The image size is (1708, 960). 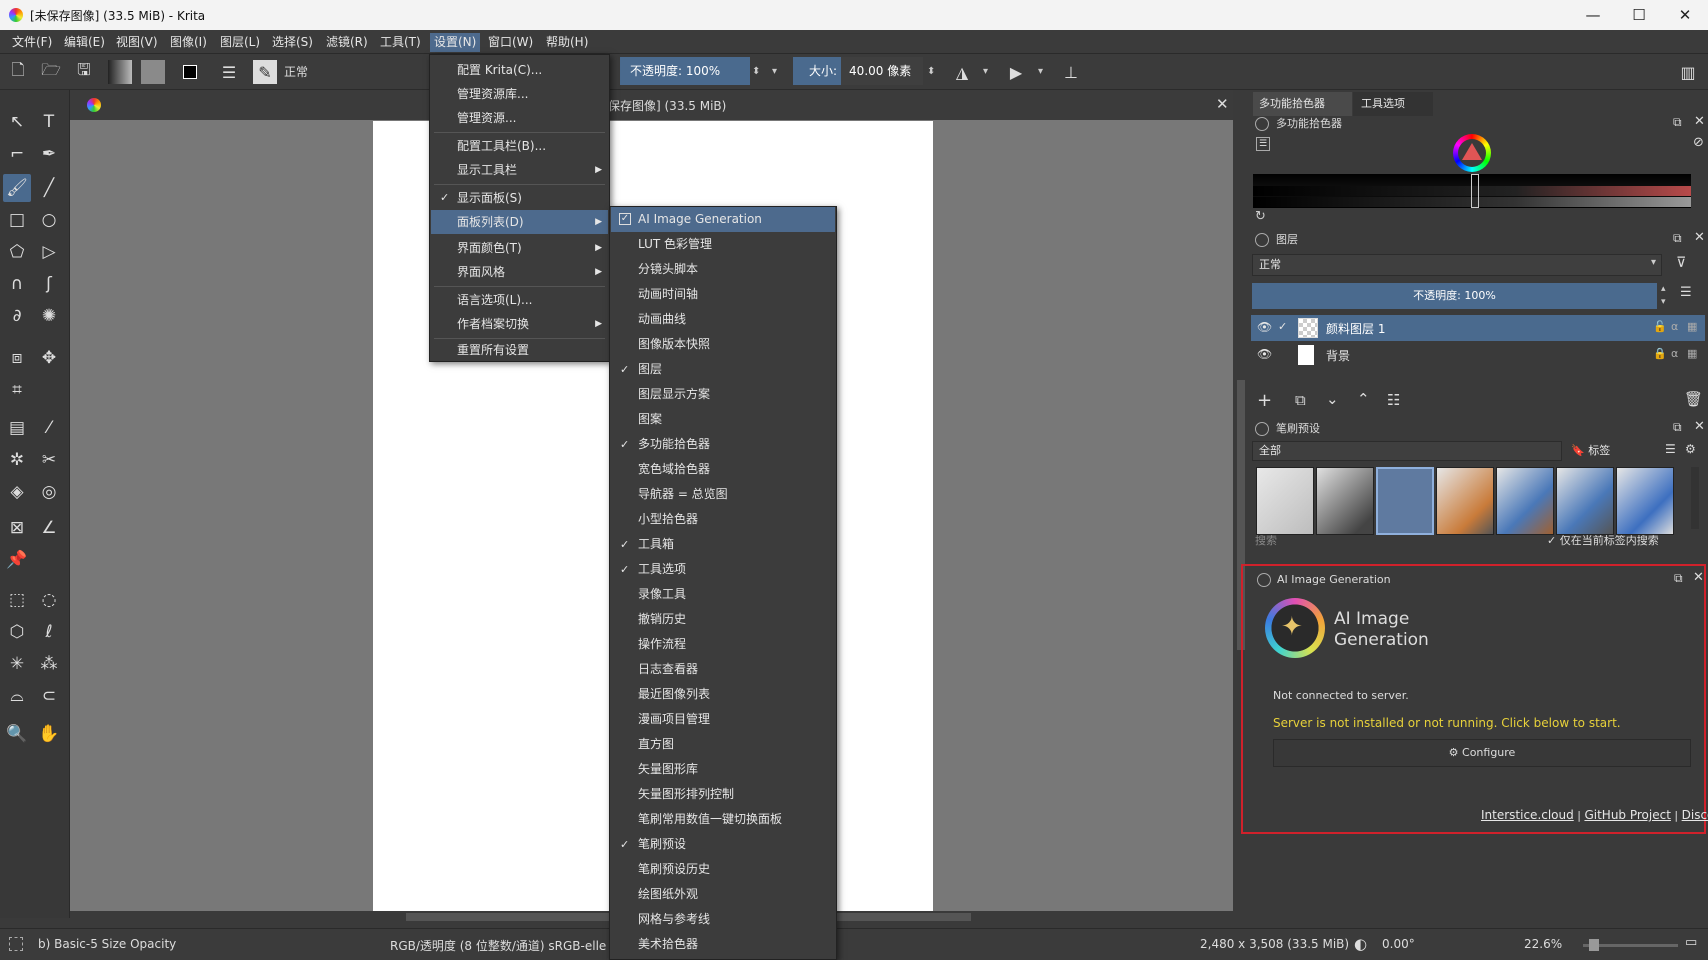 What do you see at coordinates (17, 188) in the screenshot?
I see `freehand-brush-tool-icon: 🖌` at bounding box center [17, 188].